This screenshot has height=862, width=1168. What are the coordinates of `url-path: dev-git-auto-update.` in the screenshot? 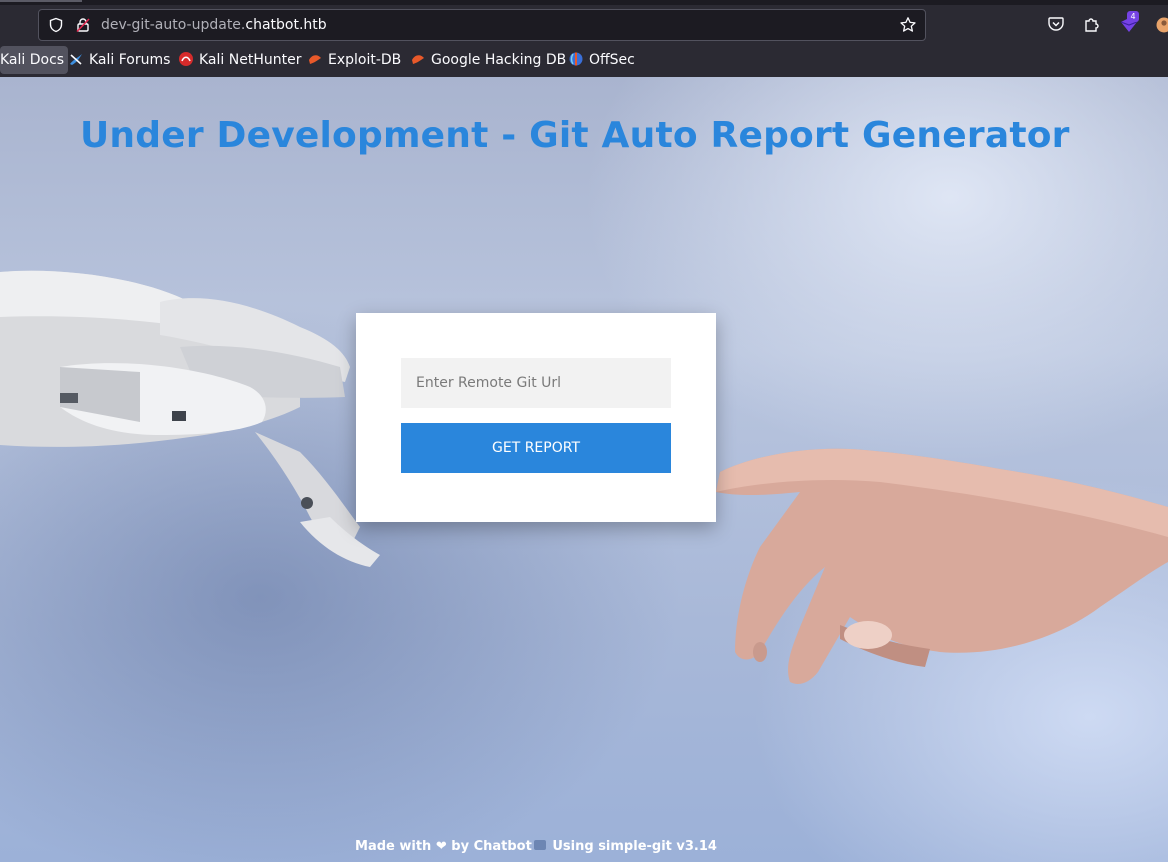 It's located at (173, 25).